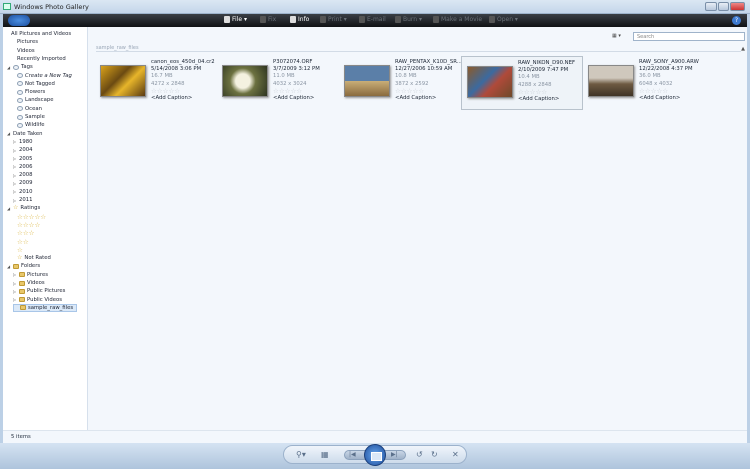 Image resolution: width=750 pixels, height=469 pixels. I want to click on tag-item: Landscape, so click(35, 100).